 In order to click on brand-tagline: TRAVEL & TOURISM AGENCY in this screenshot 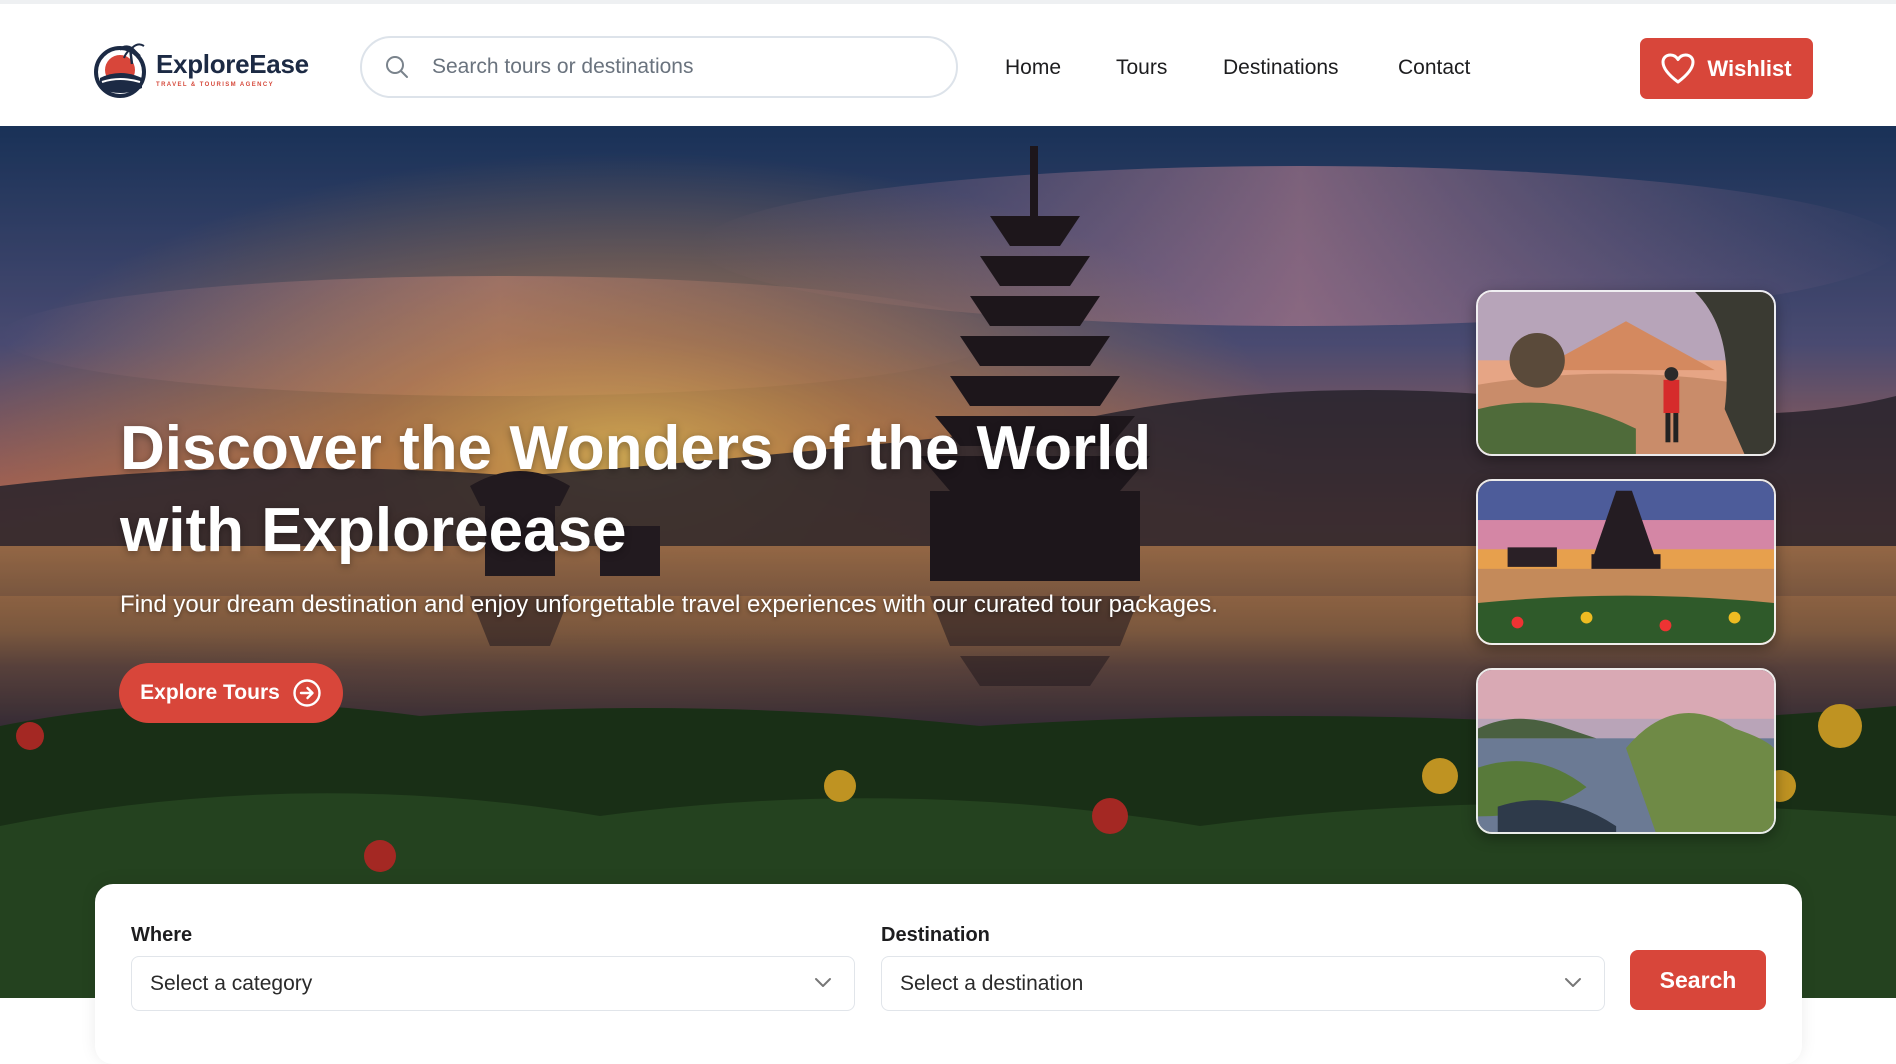, I will do `click(215, 84)`.